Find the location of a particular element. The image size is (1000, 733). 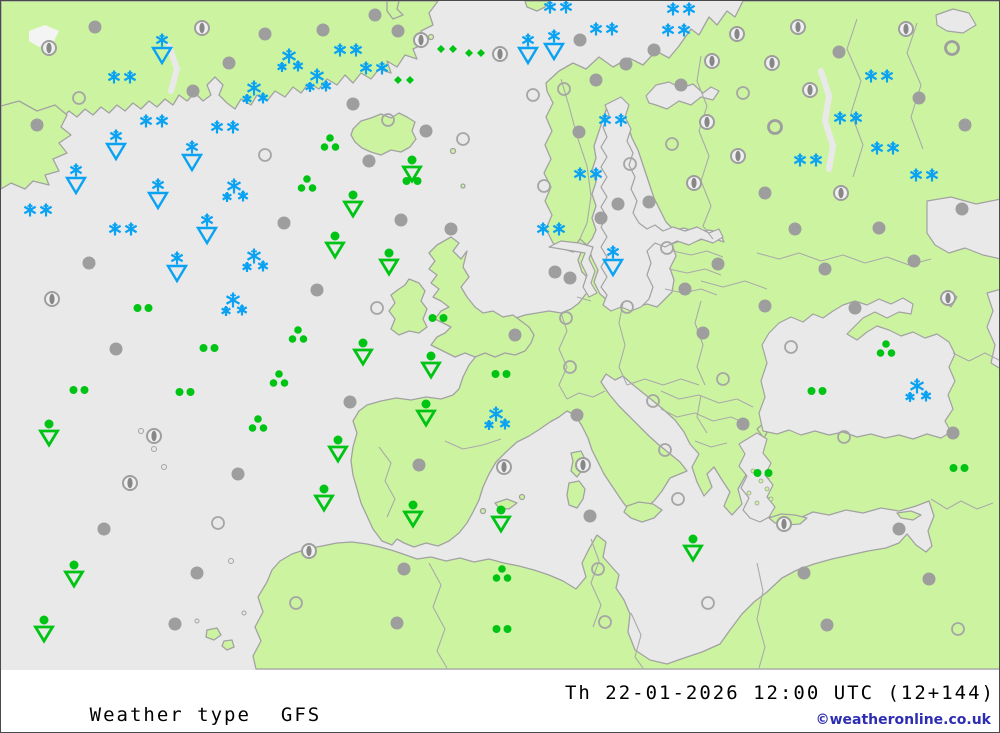

model-name: GFS is located at coordinates (301, 715).